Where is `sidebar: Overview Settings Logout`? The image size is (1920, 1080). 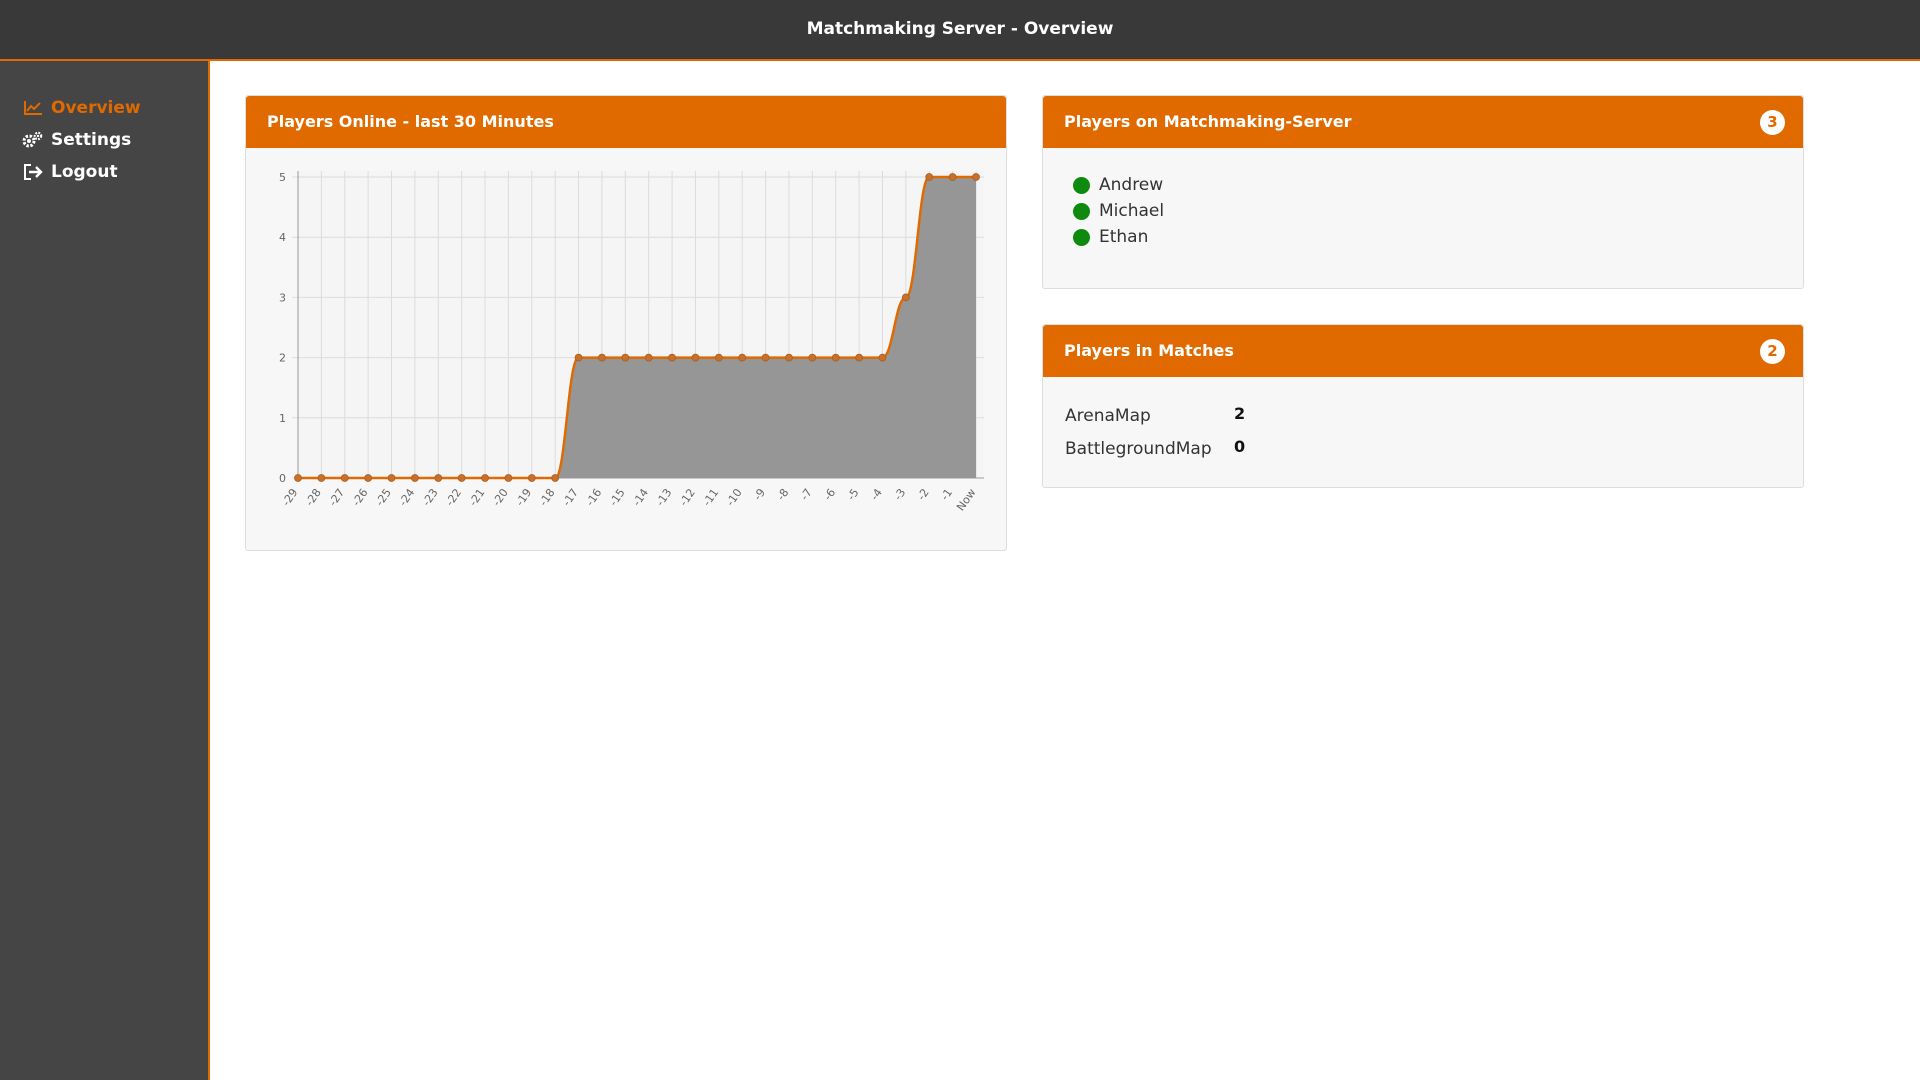 sidebar: Overview Settings Logout is located at coordinates (105, 570).